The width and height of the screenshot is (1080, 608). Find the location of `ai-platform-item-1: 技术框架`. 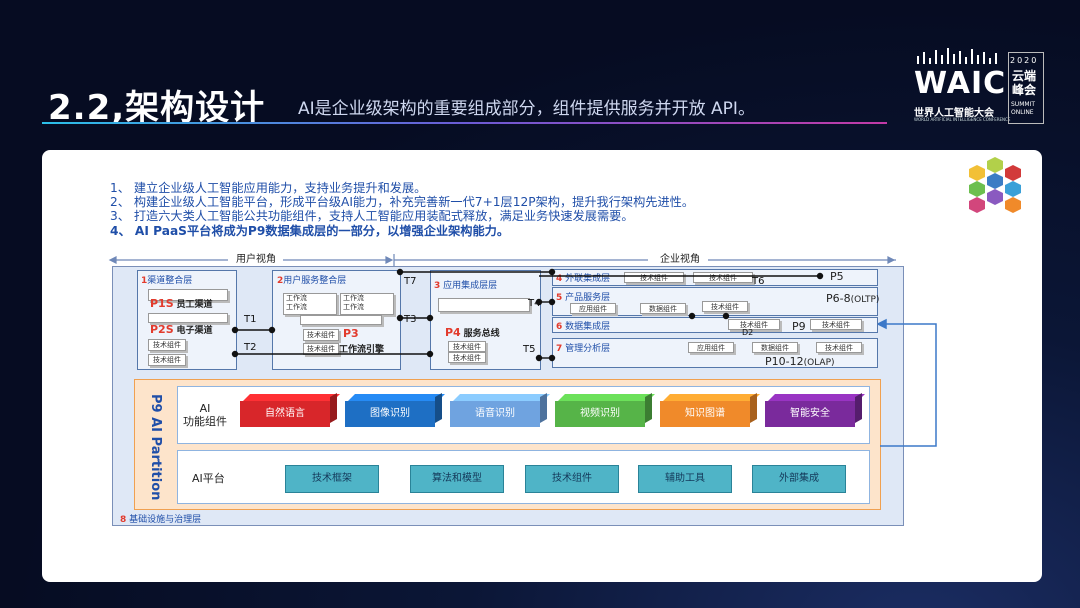

ai-platform-item-1: 技术框架 is located at coordinates (332, 479).